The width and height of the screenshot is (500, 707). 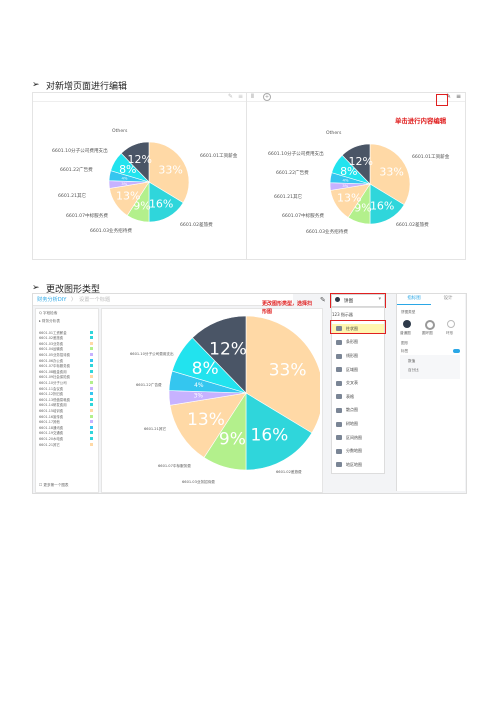 What do you see at coordinates (358, 327) in the screenshot?
I see `menu-item-highlight-box` at bounding box center [358, 327].